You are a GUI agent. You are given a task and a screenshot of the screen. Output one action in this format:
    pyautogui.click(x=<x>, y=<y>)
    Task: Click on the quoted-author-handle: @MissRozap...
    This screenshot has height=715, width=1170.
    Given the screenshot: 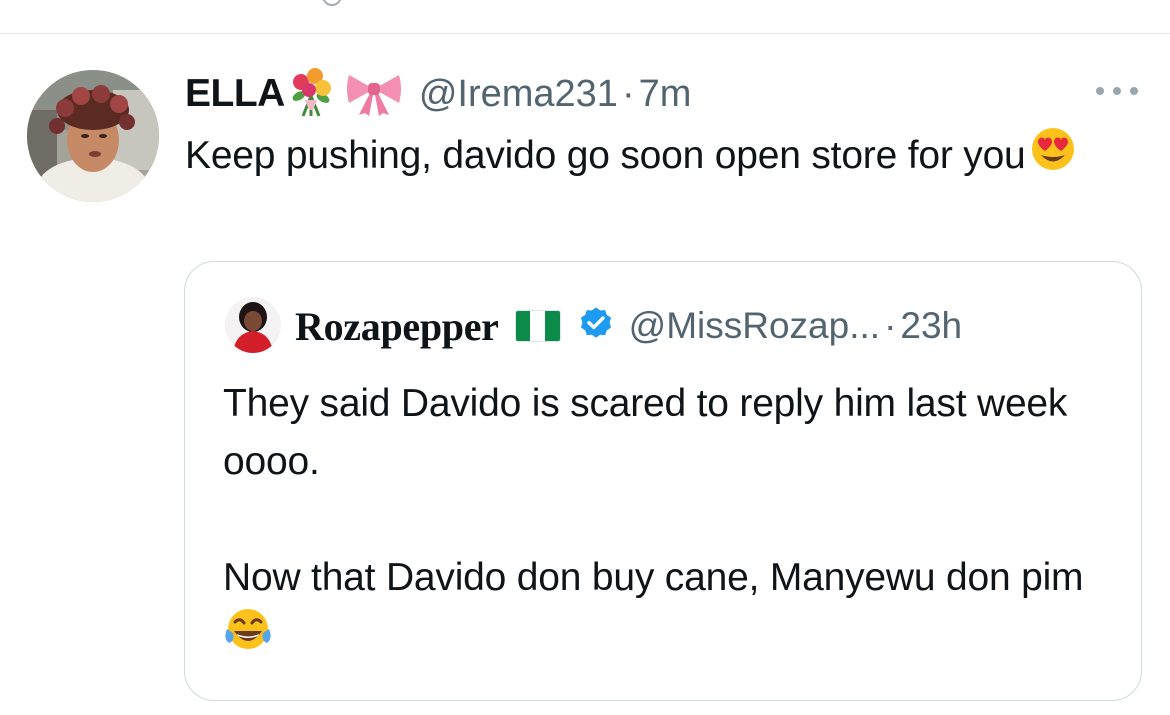 What is the action you would take?
    pyautogui.click(x=754, y=326)
    